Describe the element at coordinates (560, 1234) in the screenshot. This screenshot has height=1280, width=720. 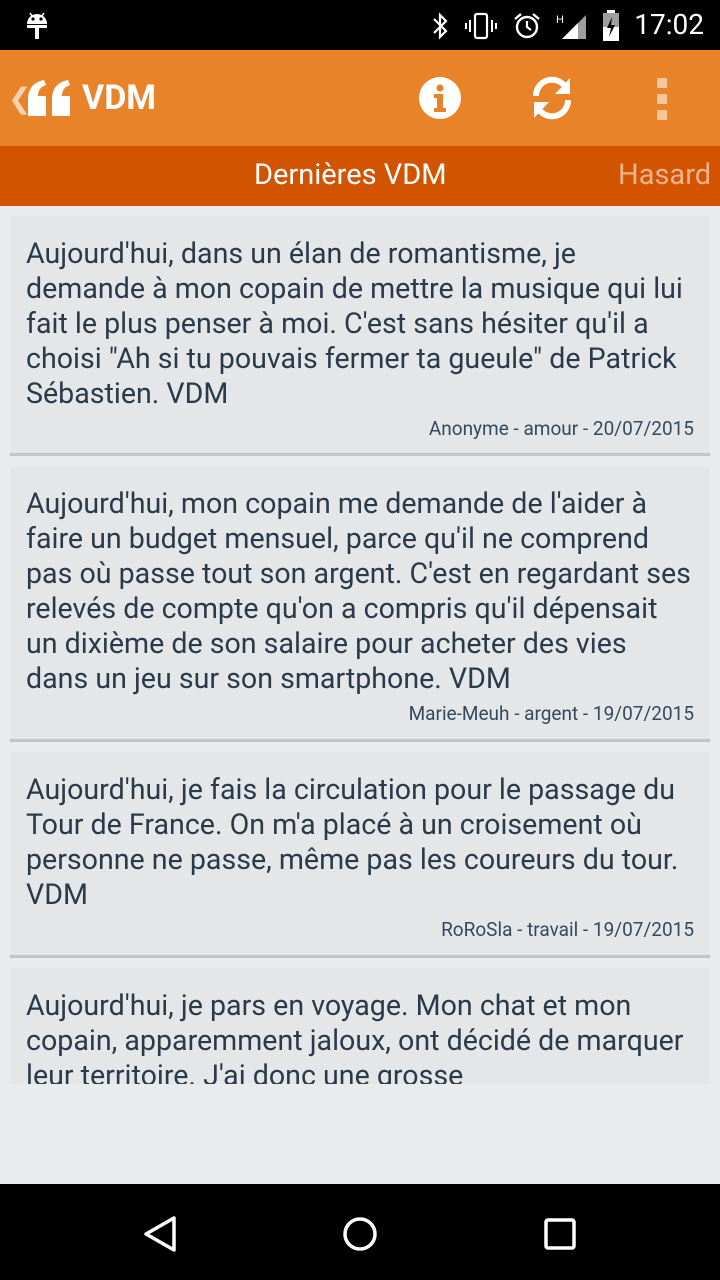
I see `recents-icon` at that location.